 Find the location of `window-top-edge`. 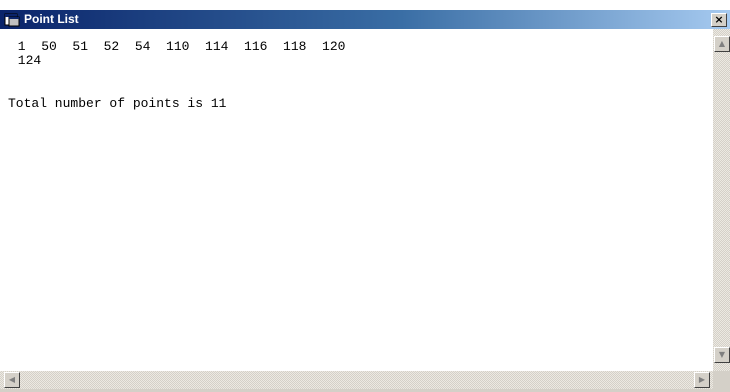

window-top-edge is located at coordinates (365, 5).